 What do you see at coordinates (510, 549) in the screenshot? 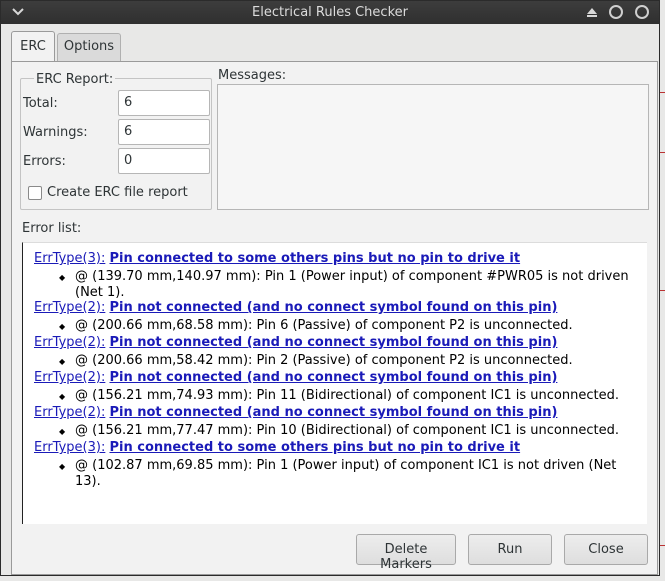
I see `run-button: Run` at bounding box center [510, 549].